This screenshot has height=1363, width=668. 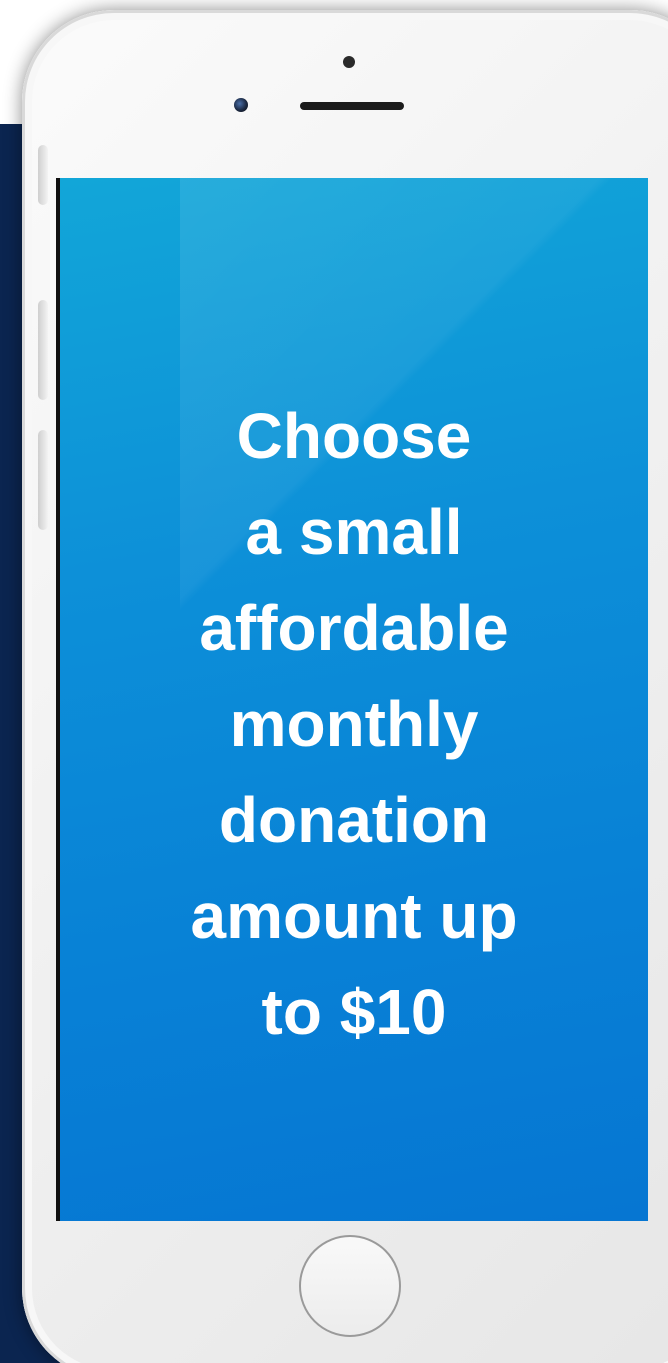 What do you see at coordinates (352, 106) in the screenshot?
I see `speaker-icon` at bounding box center [352, 106].